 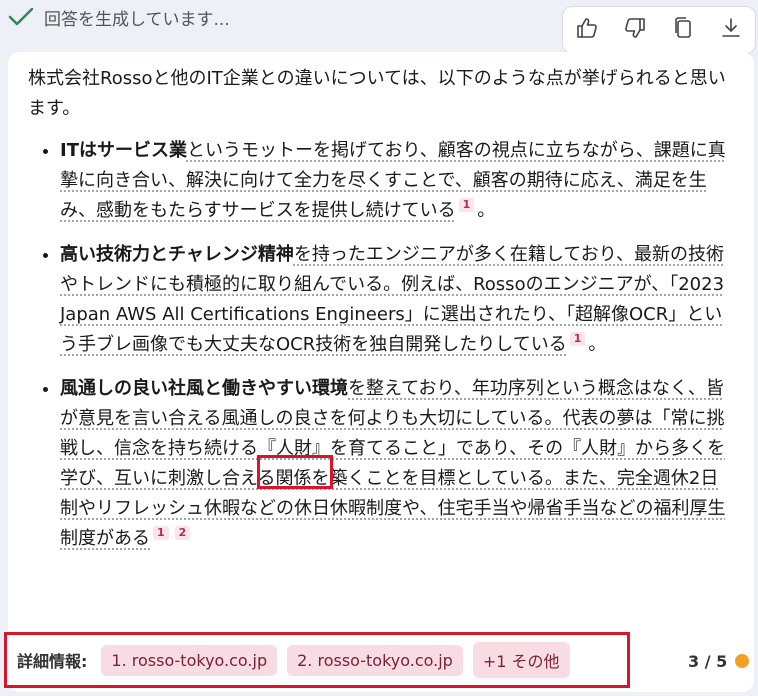 I want to click on response-pager: 3 / 5, so click(x=719, y=661).